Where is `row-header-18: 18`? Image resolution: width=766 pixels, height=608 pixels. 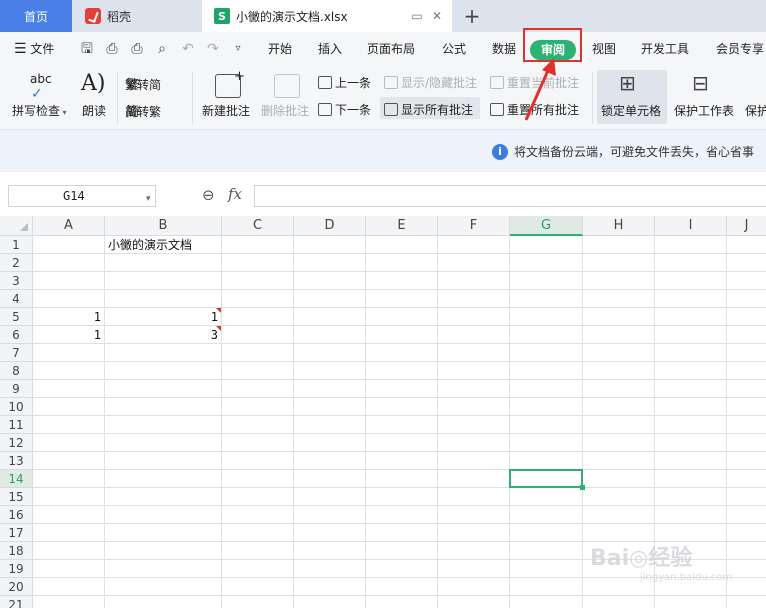 row-header-18: 18 is located at coordinates (16, 551).